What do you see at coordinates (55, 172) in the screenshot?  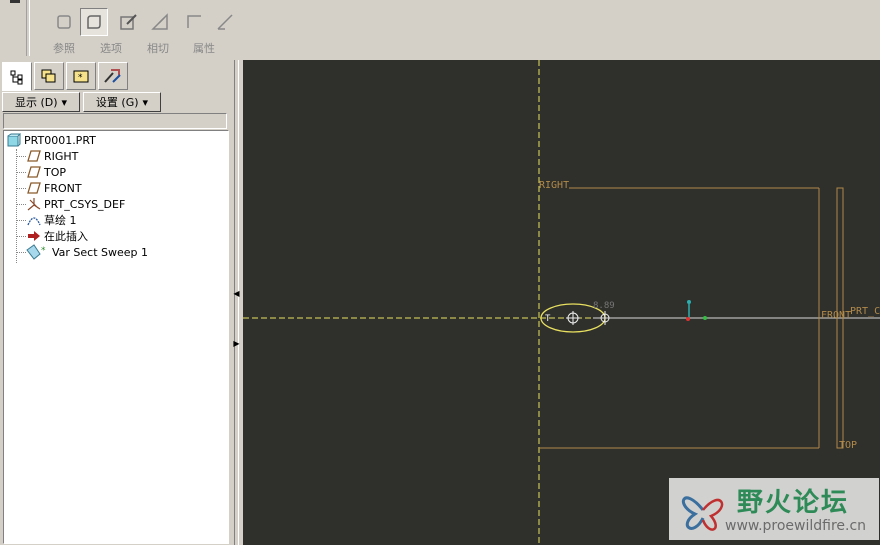 I see `tree-item-label: TOP` at bounding box center [55, 172].